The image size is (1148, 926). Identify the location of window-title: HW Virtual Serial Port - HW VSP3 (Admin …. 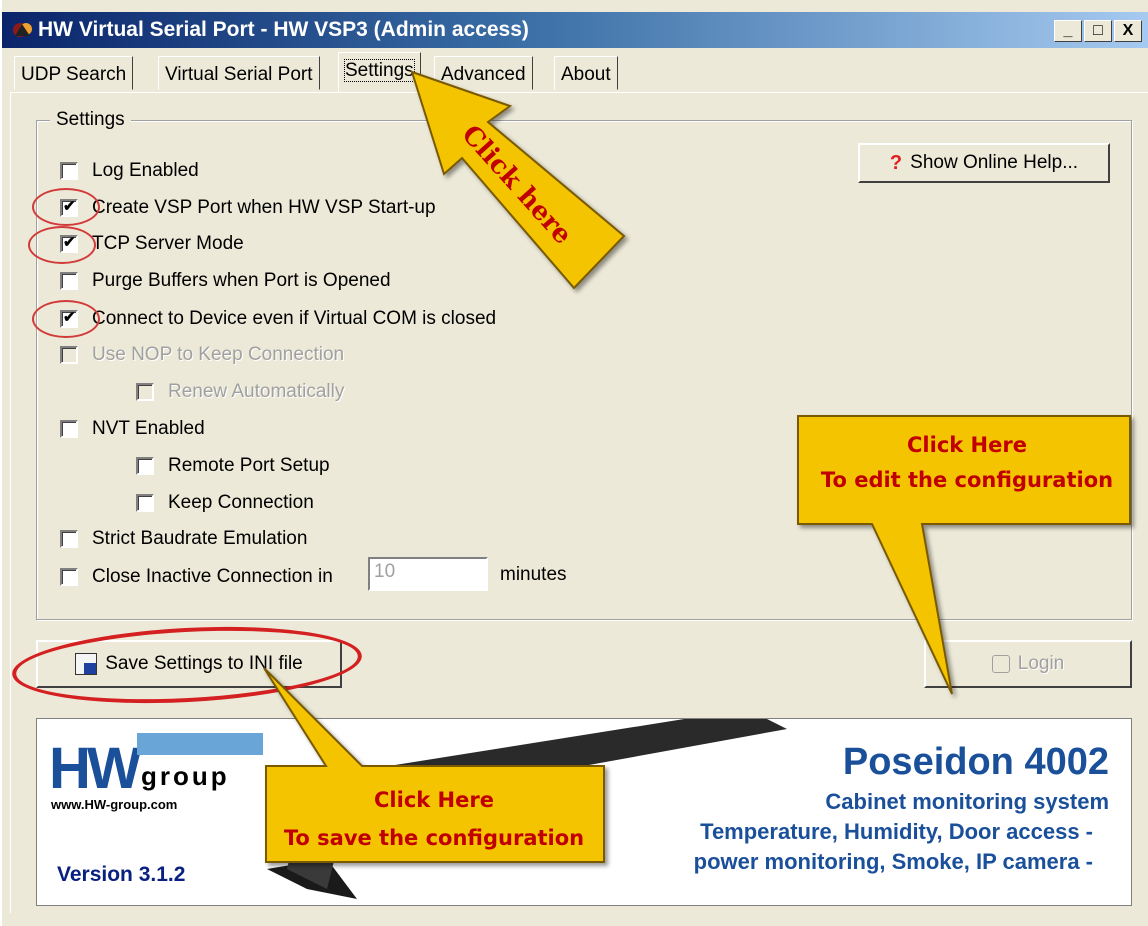
(283, 29).